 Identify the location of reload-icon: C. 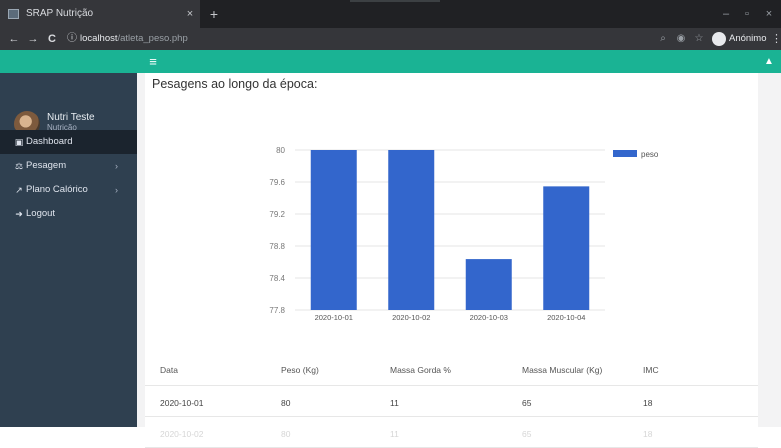
(52, 39).